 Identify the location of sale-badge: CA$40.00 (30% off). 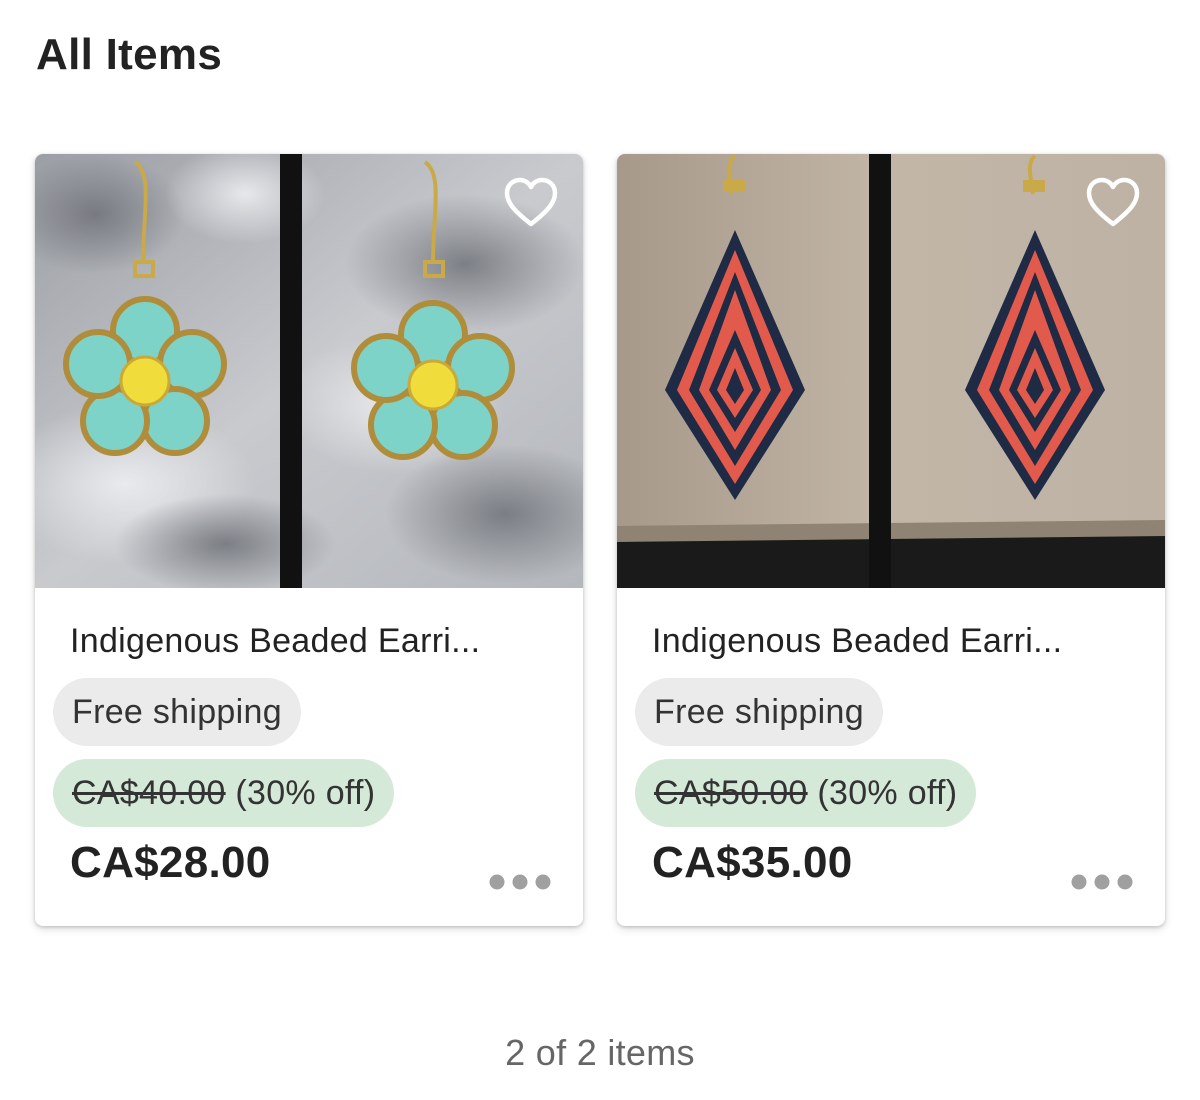
(224, 793).